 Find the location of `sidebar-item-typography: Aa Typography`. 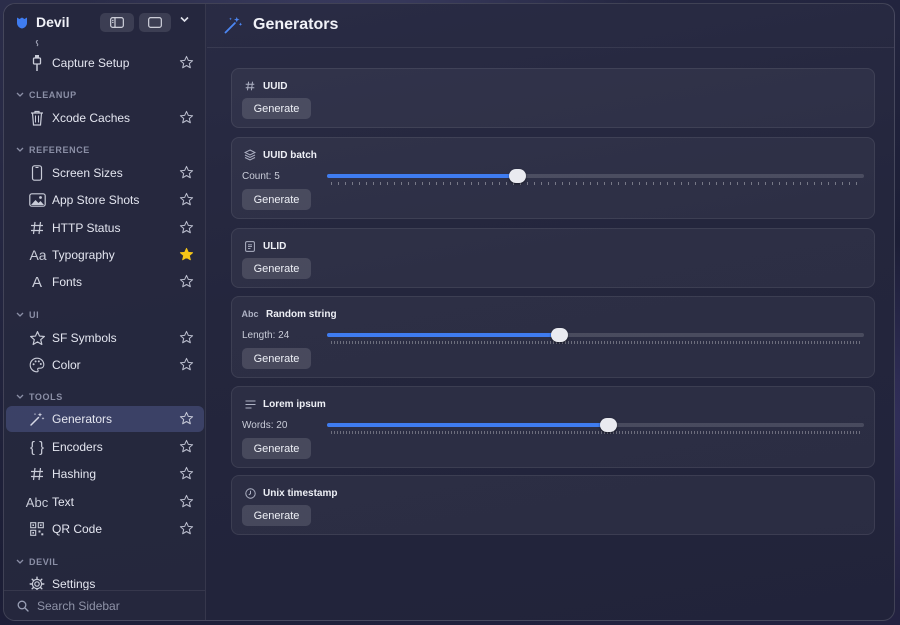

sidebar-item-typography: Aa Typography is located at coordinates (105, 255).